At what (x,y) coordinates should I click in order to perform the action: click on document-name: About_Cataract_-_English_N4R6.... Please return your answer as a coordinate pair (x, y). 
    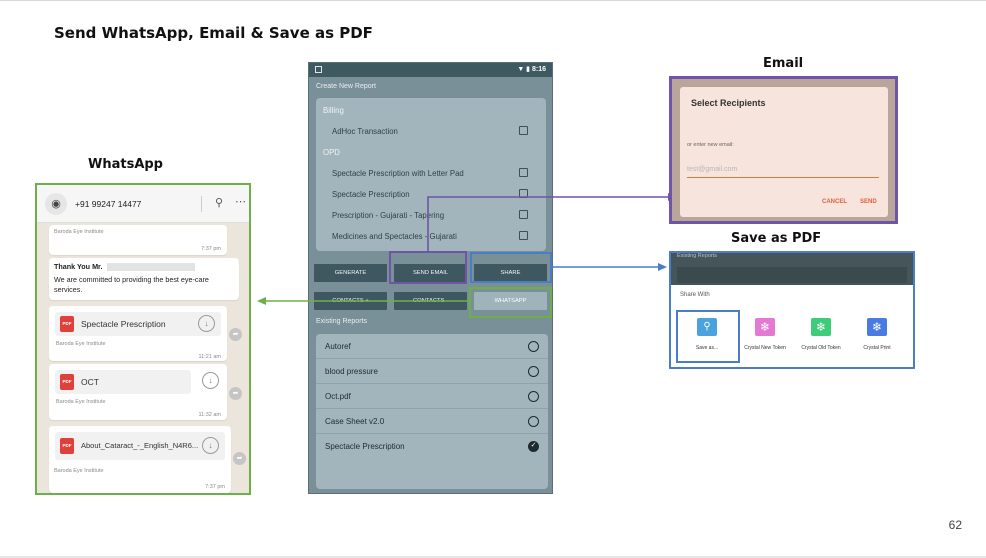
    Looking at the image, I should click on (140, 445).